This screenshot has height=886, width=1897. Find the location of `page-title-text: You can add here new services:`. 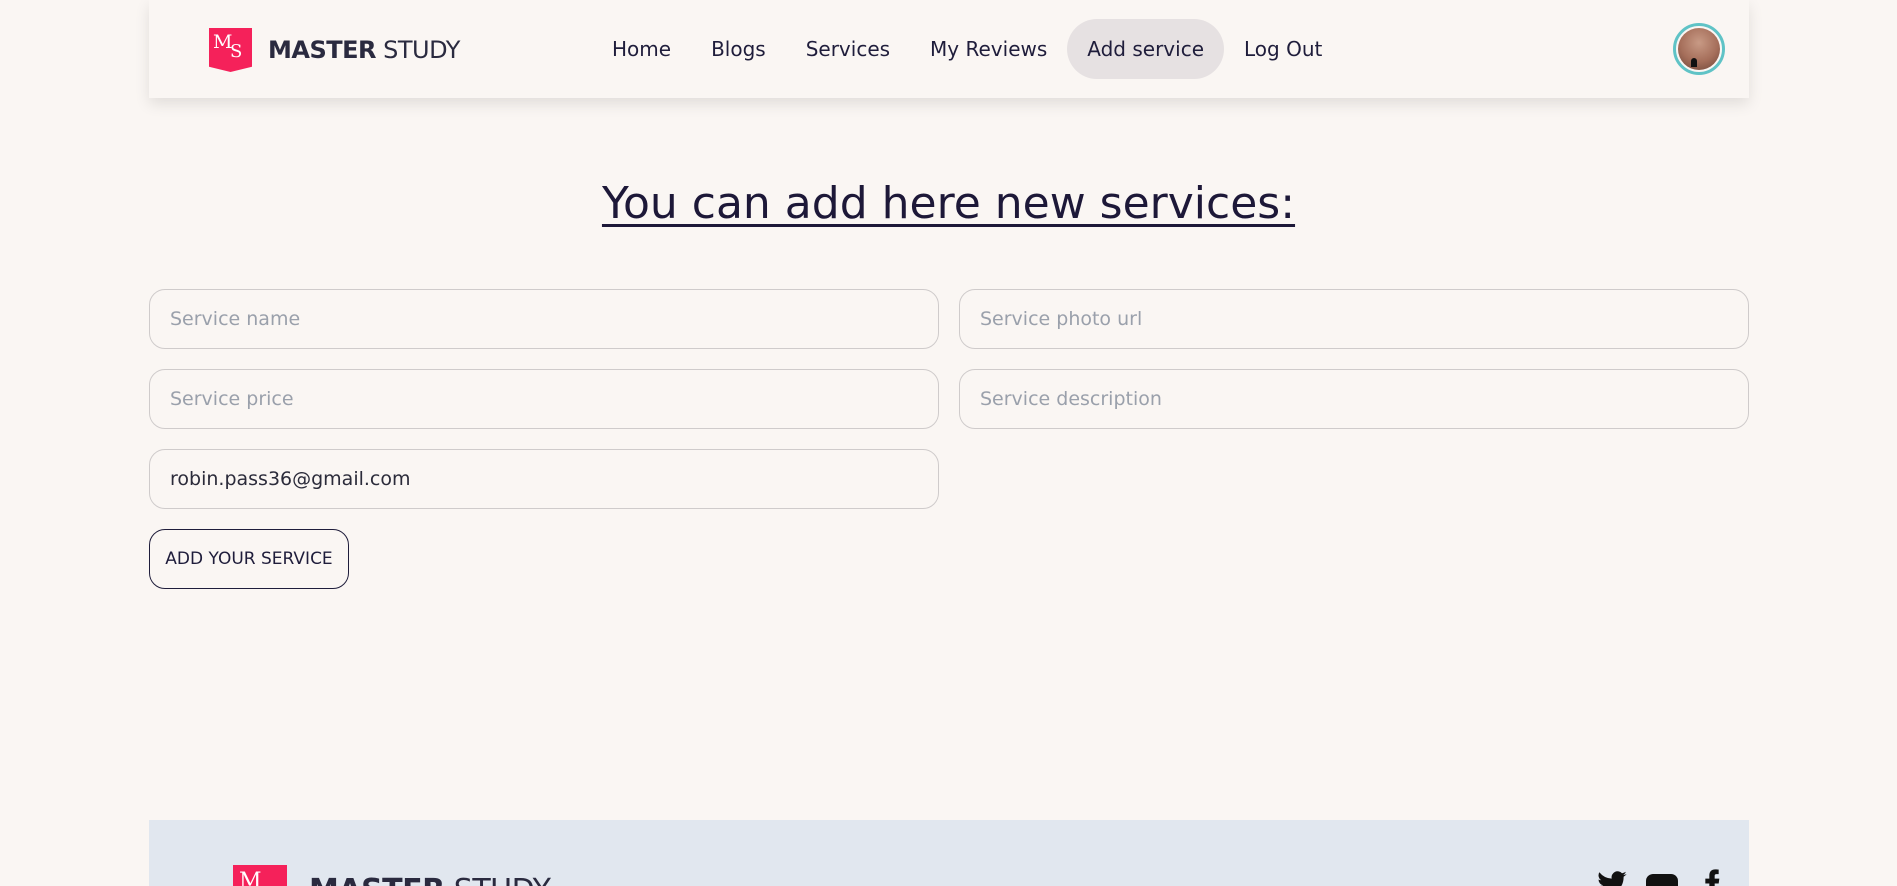

page-title-text: You can add here new services: is located at coordinates (948, 203).